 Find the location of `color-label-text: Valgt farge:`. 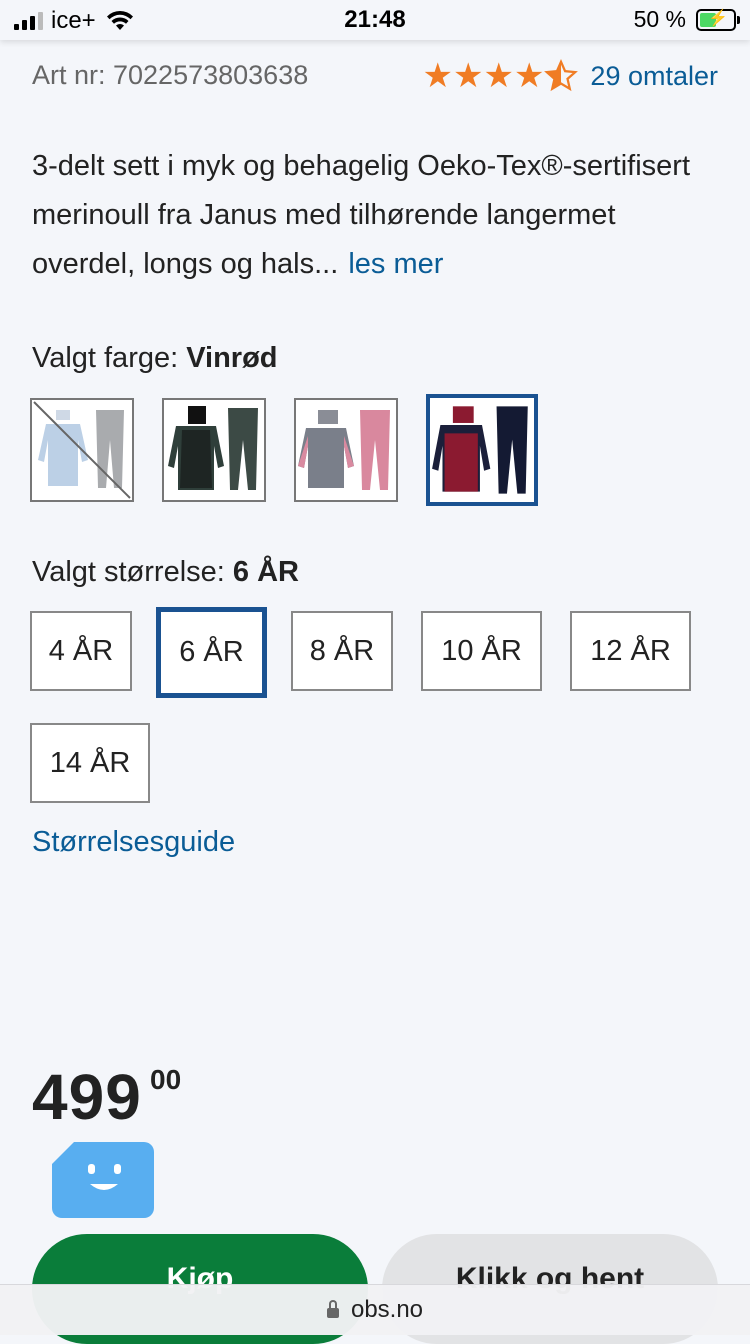

color-label-text: Valgt farge: is located at coordinates (109, 358).